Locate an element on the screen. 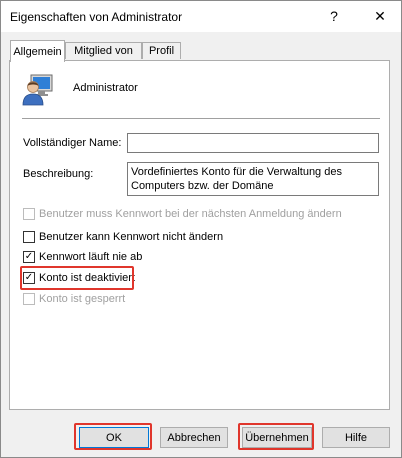 The image size is (402, 458). help-button: ? is located at coordinates (334, 16).